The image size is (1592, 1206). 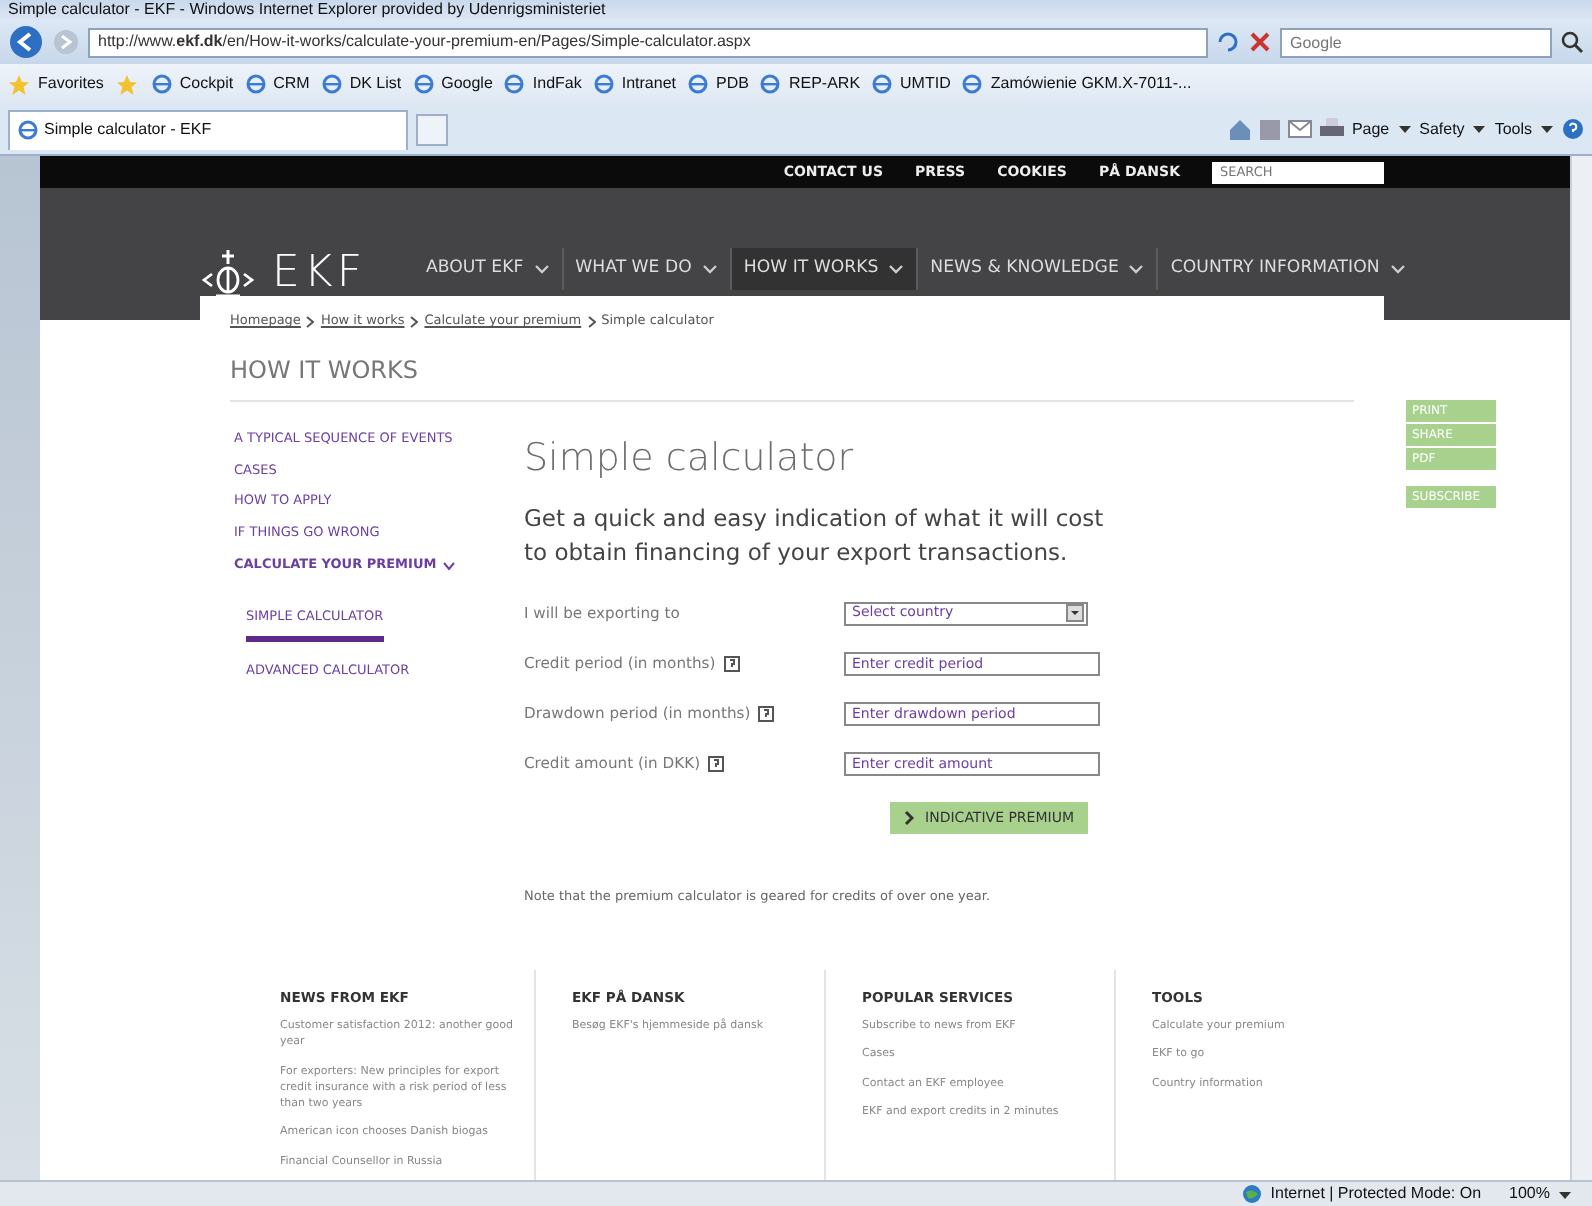 I want to click on command-menu: Page, so click(x=1381, y=129).